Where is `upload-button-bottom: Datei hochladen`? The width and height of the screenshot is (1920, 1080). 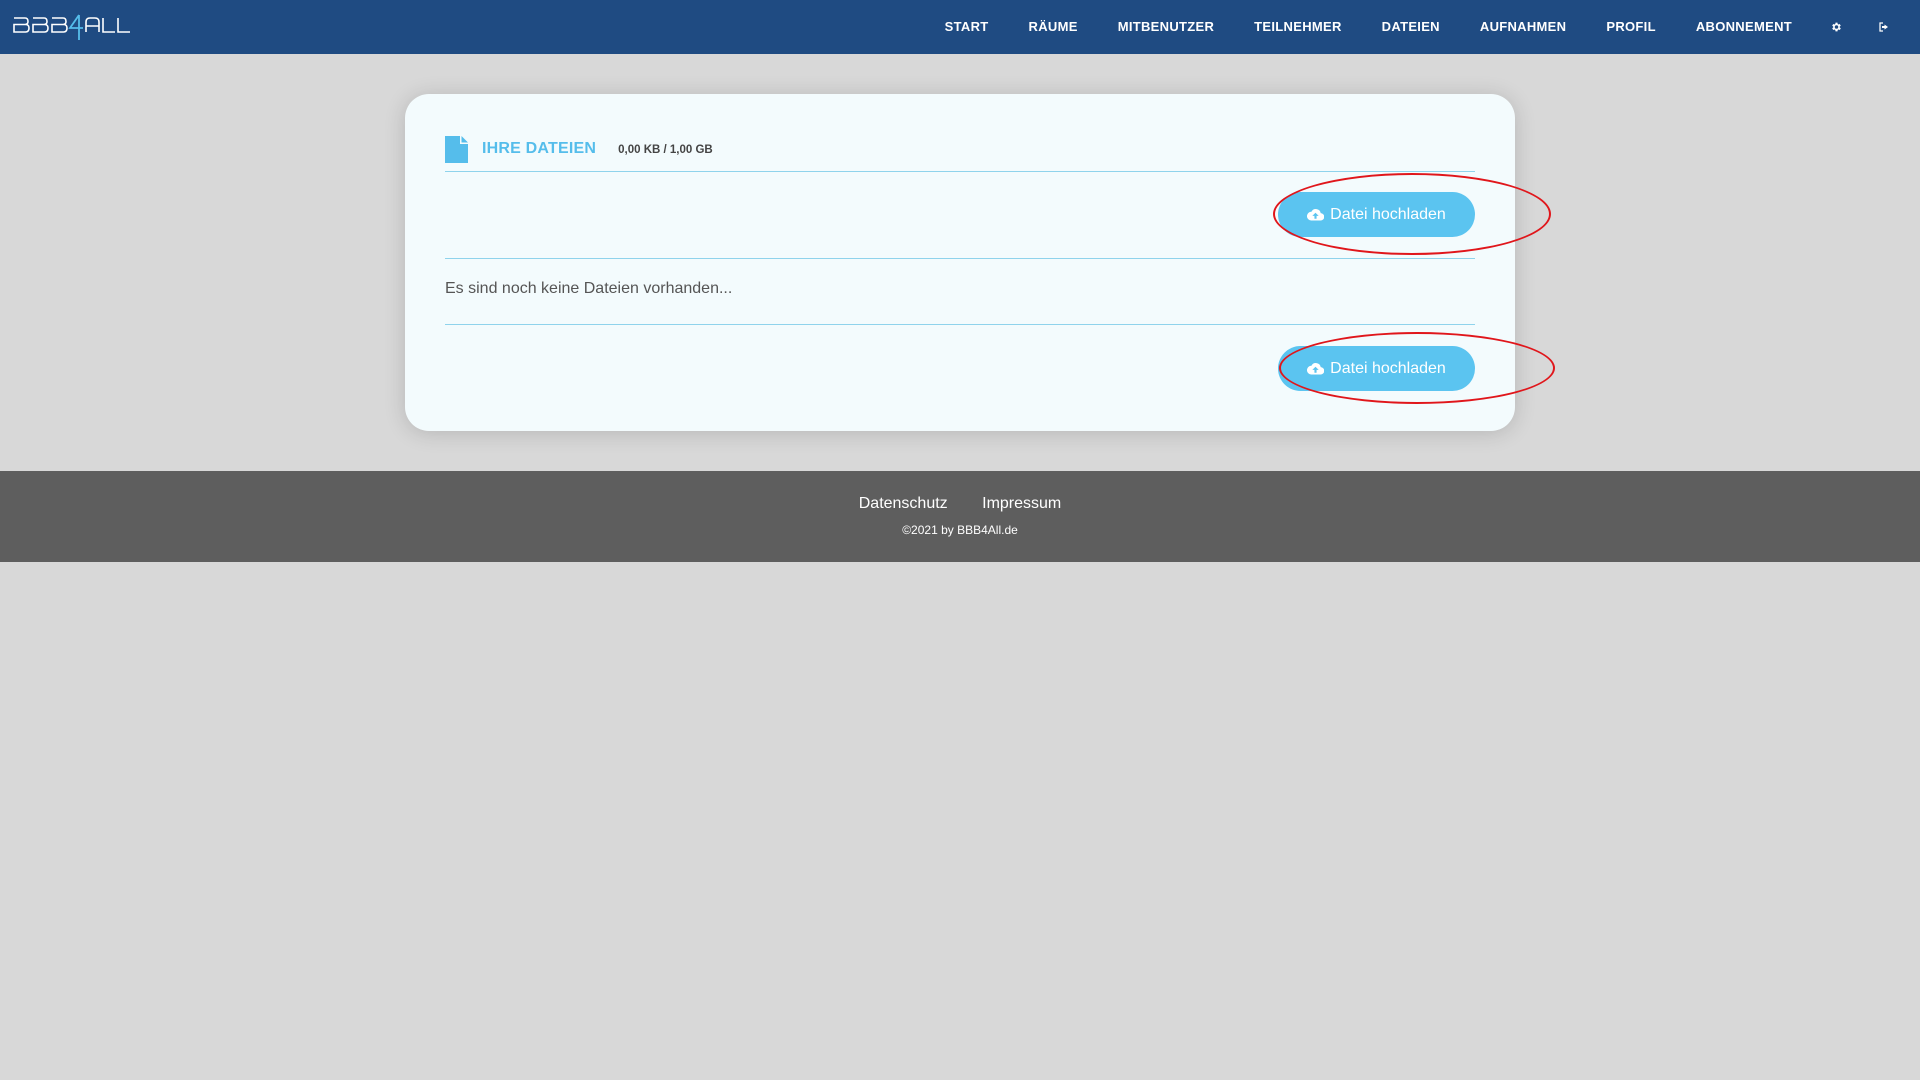 upload-button-bottom: Datei hochladen is located at coordinates (1376, 368).